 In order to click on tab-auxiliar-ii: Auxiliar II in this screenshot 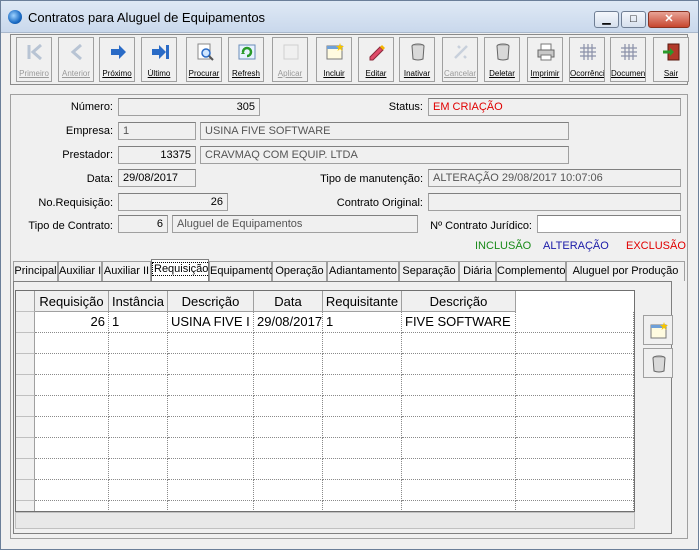, I will do `click(126, 271)`.